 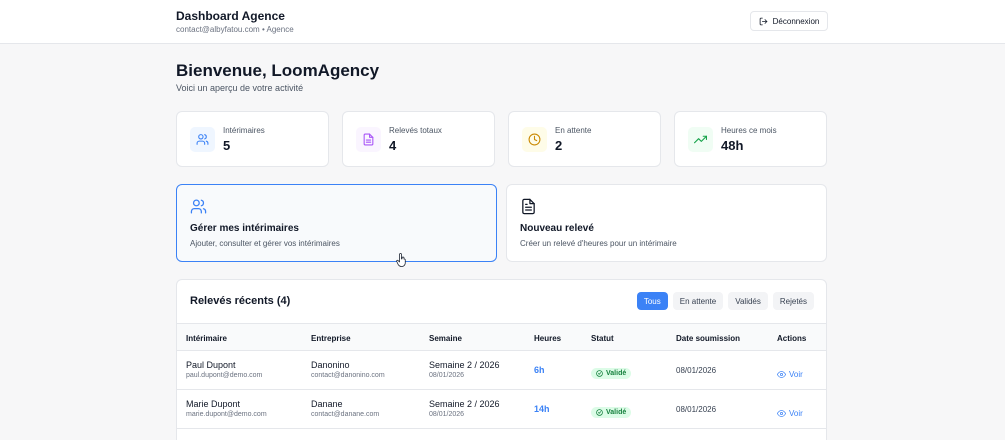 I want to click on stat-value: 5, so click(x=227, y=145).